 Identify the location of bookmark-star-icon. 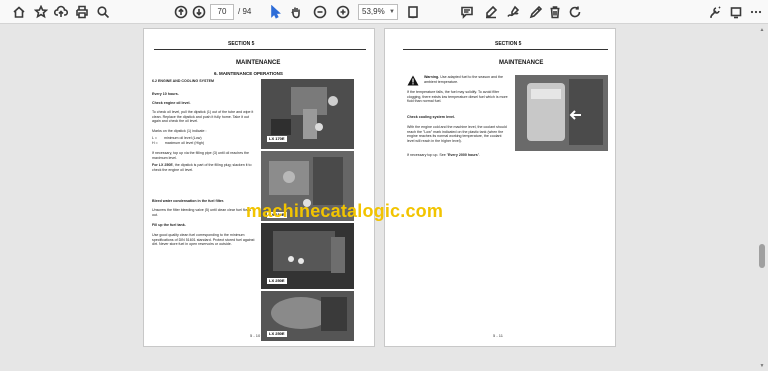
(41, 12).